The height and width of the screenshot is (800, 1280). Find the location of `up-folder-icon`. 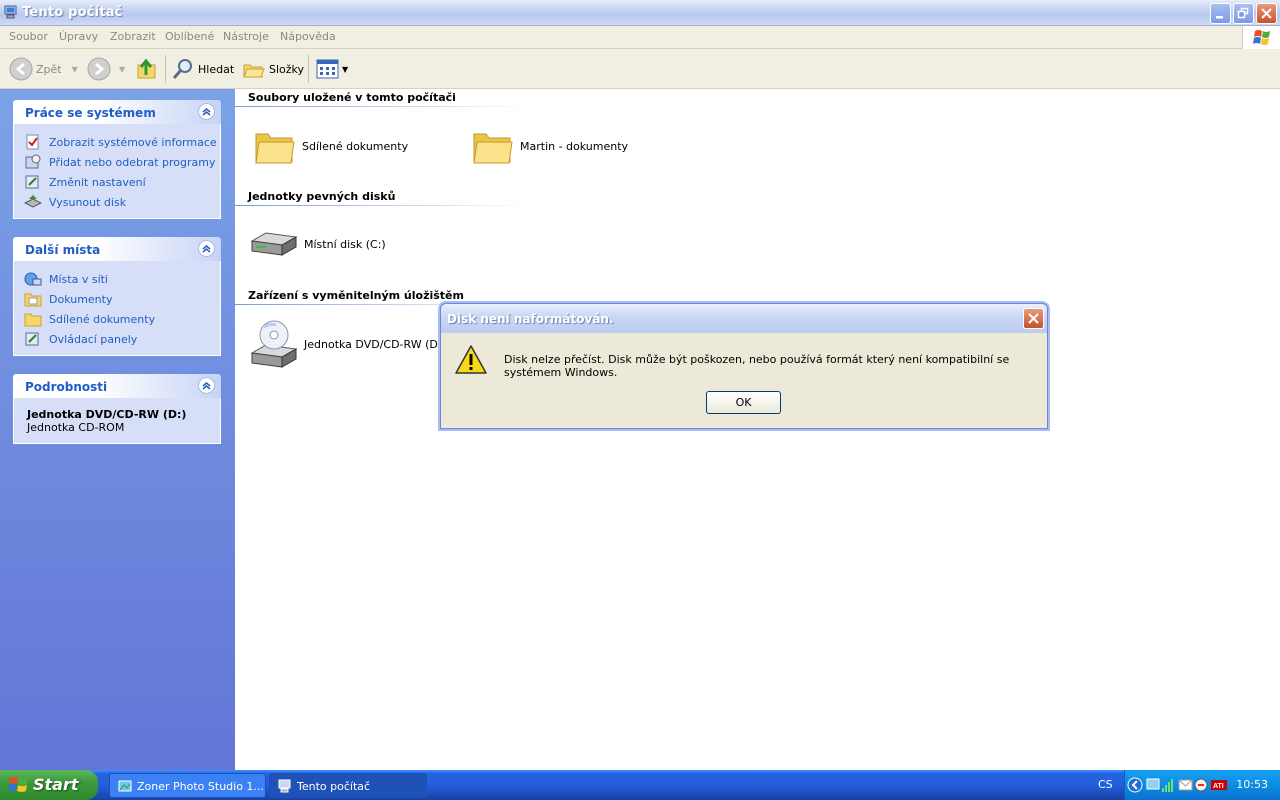

up-folder-icon is located at coordinates (146, 68).